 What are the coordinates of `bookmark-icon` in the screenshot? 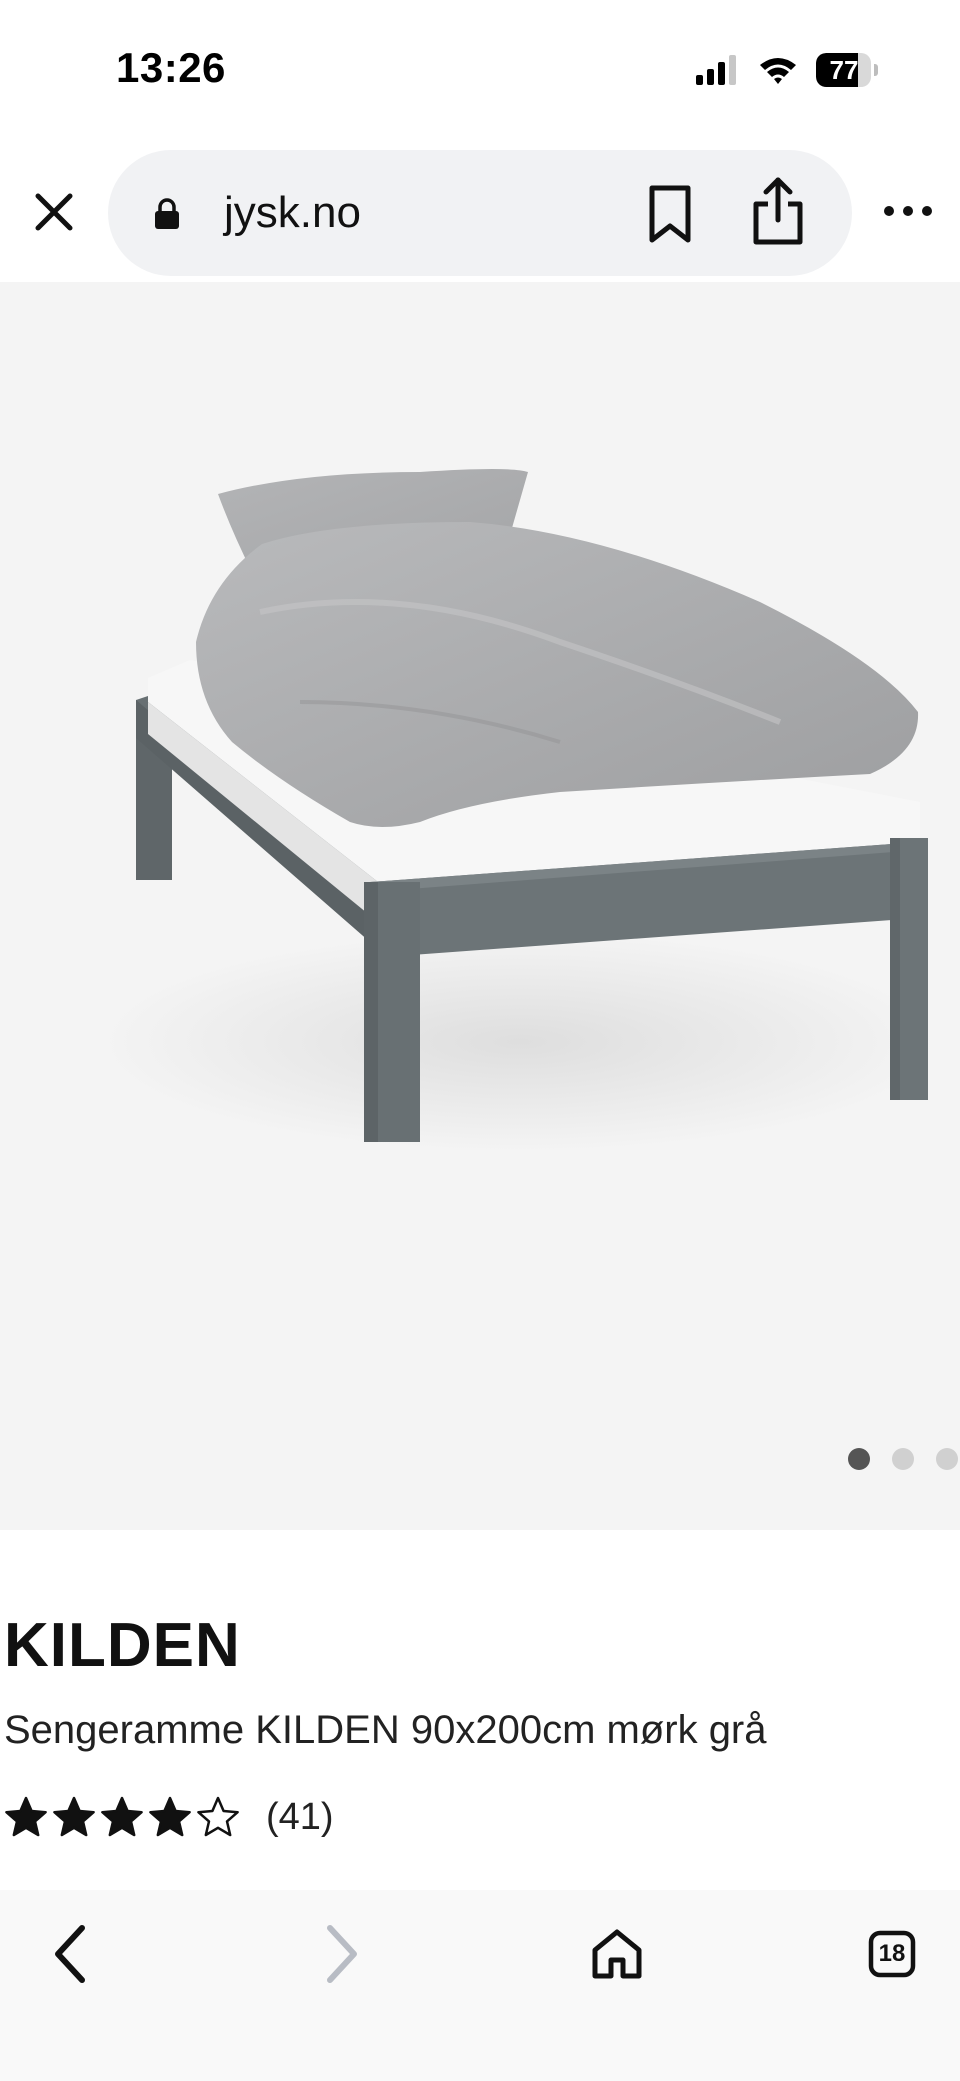 It's located at (670, 214).